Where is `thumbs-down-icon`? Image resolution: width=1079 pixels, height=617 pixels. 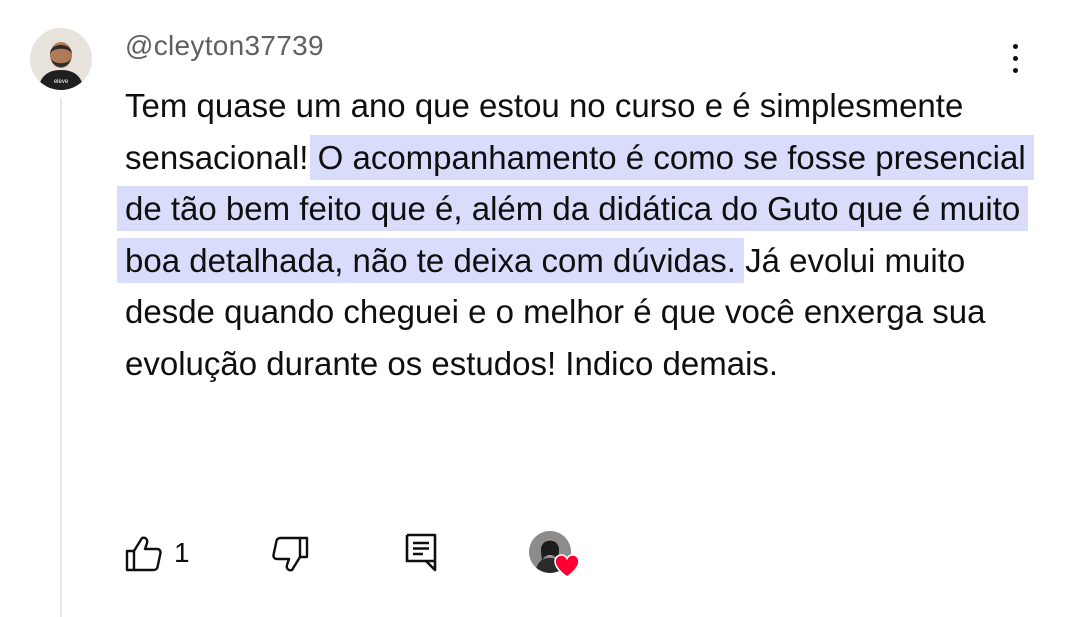
thumbs-down-icon is located at coordinates (290, 554).